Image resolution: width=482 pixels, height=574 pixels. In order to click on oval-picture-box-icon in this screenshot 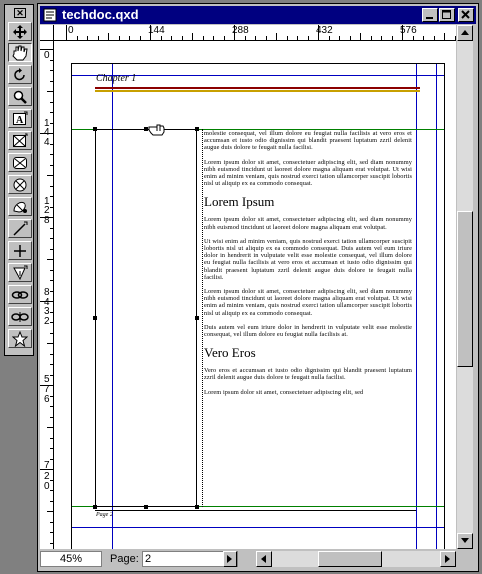, I will do `click(20, 184)`.